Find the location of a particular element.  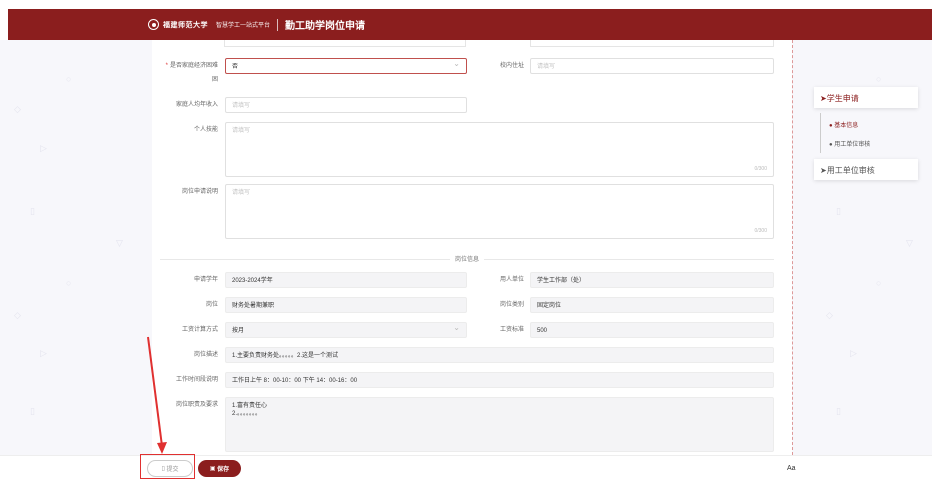

sidebar-employer-review: ➤用工单位审核 is located at coordinates (866, 169).